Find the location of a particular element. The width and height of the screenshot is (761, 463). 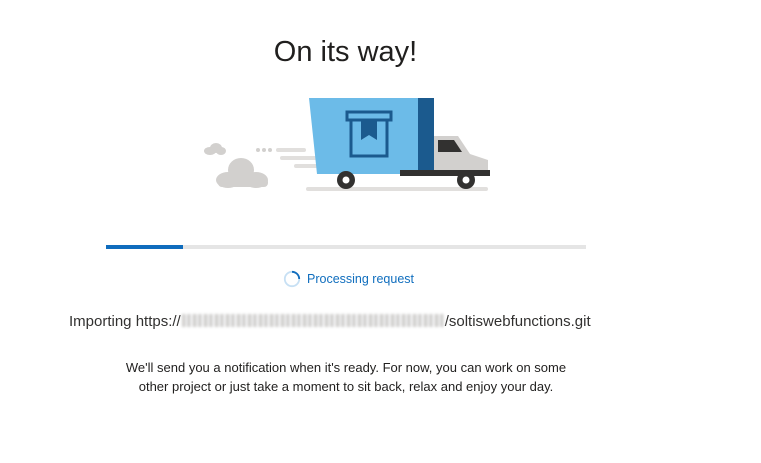

delivery-truck-illustration is located at coordinates (347, 144).